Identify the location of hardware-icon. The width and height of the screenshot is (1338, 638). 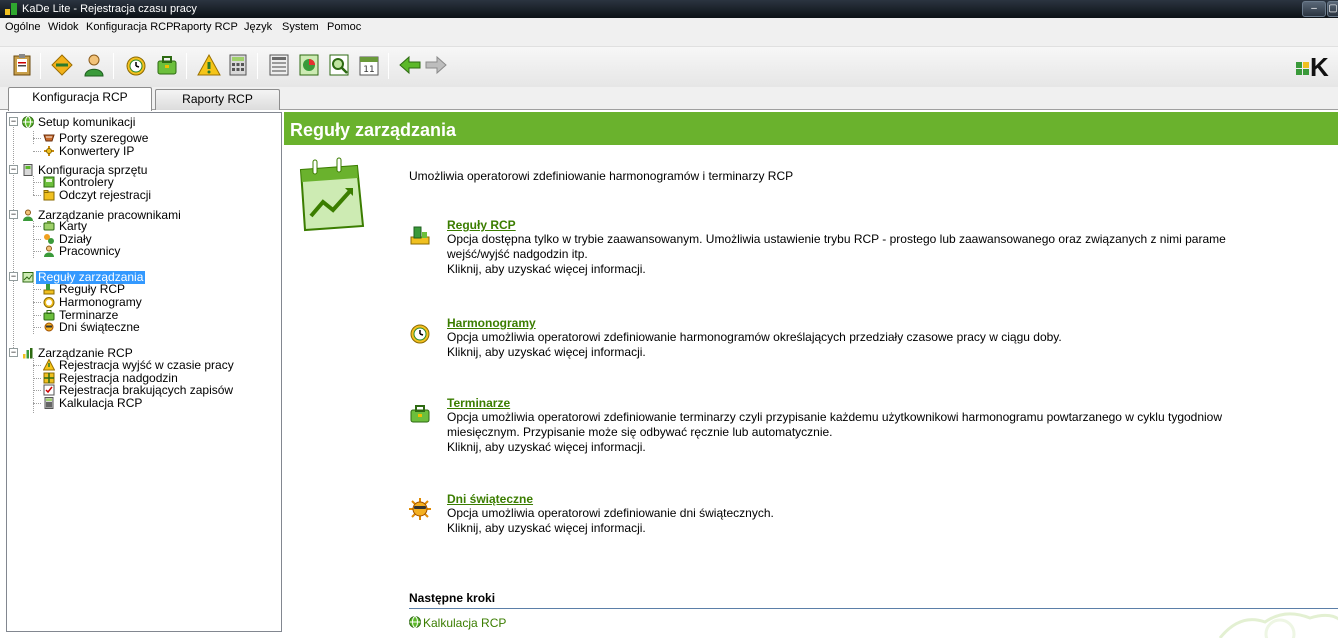
(28, 170).